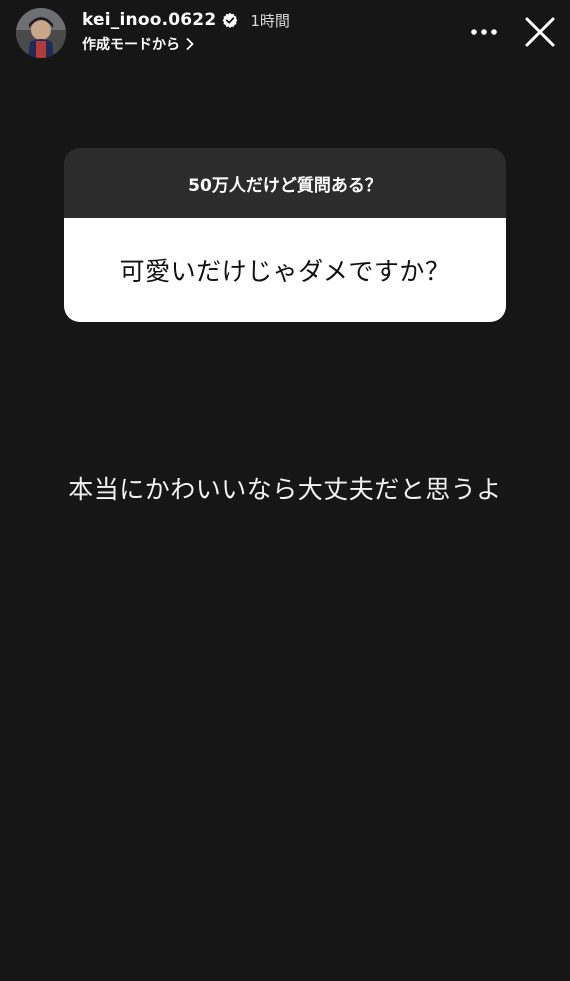 The width and height of the screenshot is (570, 981). What do you see at coordinates (230, 20) in the screenshot?
I see `verified-badge-icon` at bounding box center [230, 20].